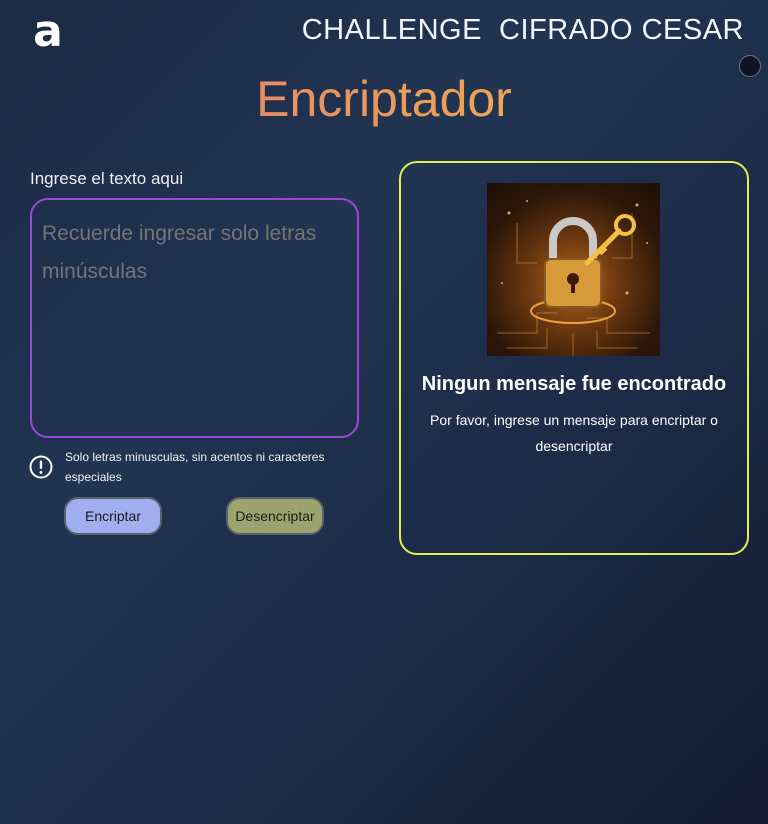 This screenshot has width=768, height=824. Describe the element at coordinates (275, 516) in the screenshot. I see `decrypt-button: Desencriptar` at that location.